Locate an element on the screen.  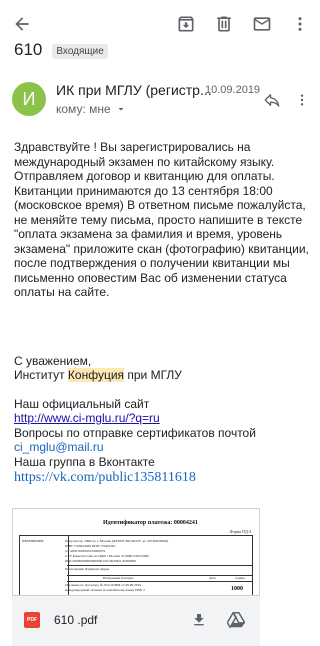
delete-button is located at coordinates (224, 24).